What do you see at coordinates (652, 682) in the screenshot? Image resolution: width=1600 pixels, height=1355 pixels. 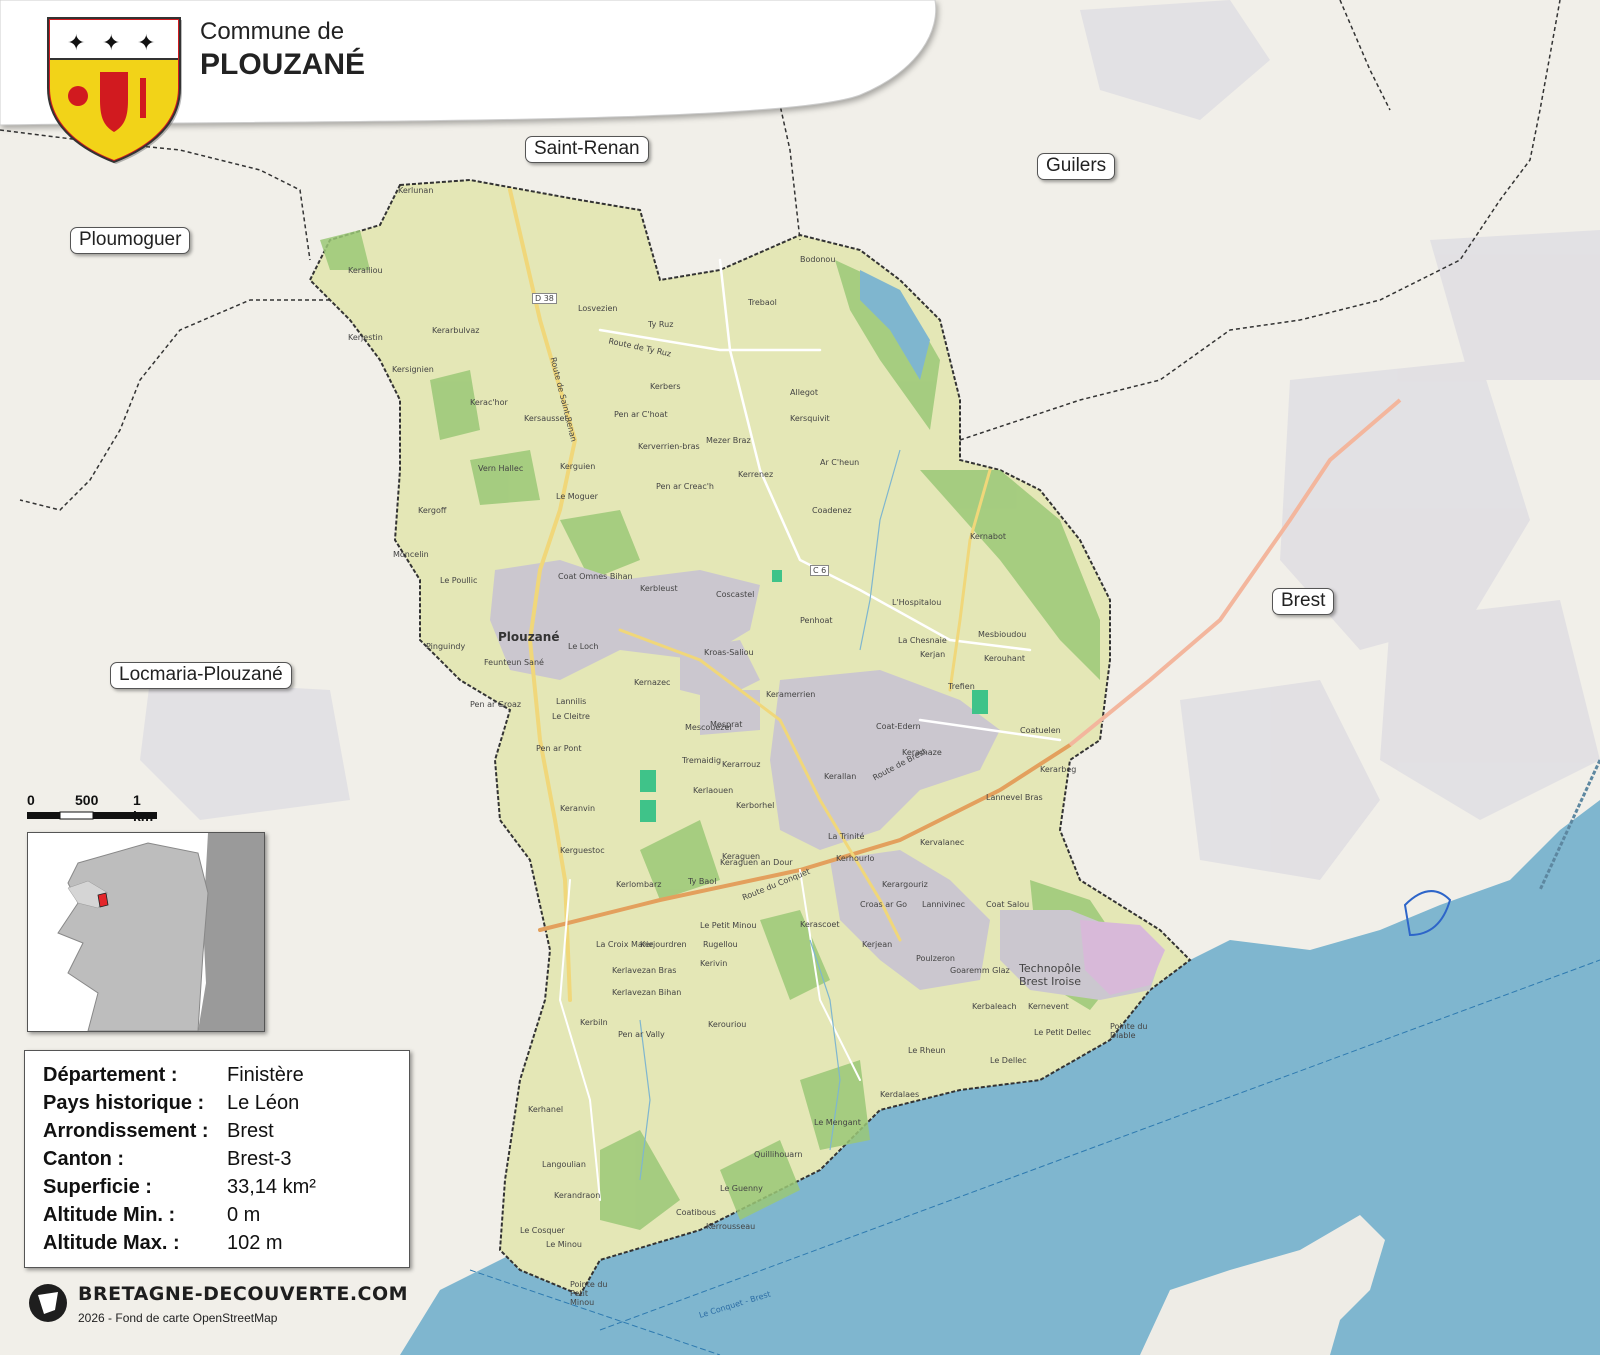 I see `hamlet-label: Kernazec` at bounding box center [652, 682].